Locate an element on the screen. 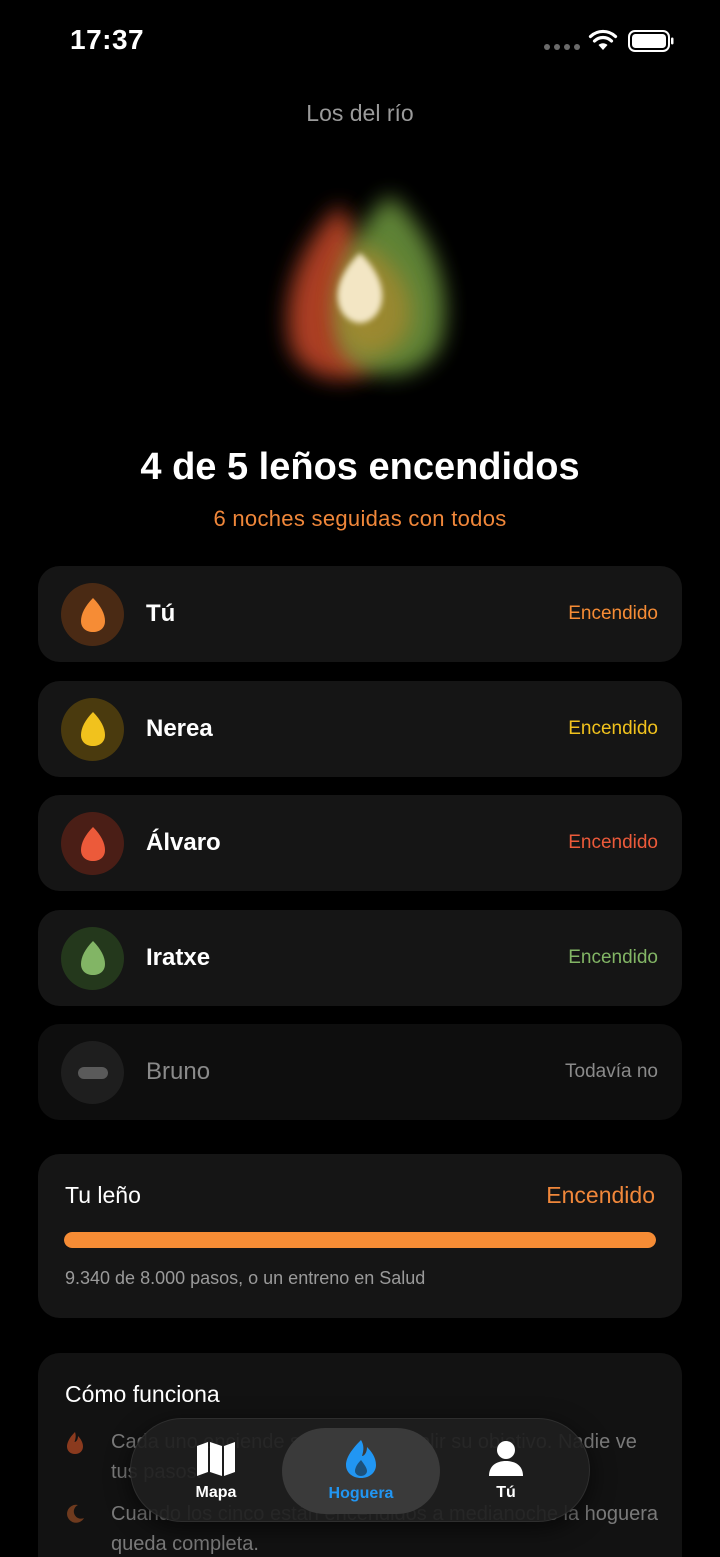 The image size is (720, 1557). status-time: 17:37 is located at coordinates (107, 39).